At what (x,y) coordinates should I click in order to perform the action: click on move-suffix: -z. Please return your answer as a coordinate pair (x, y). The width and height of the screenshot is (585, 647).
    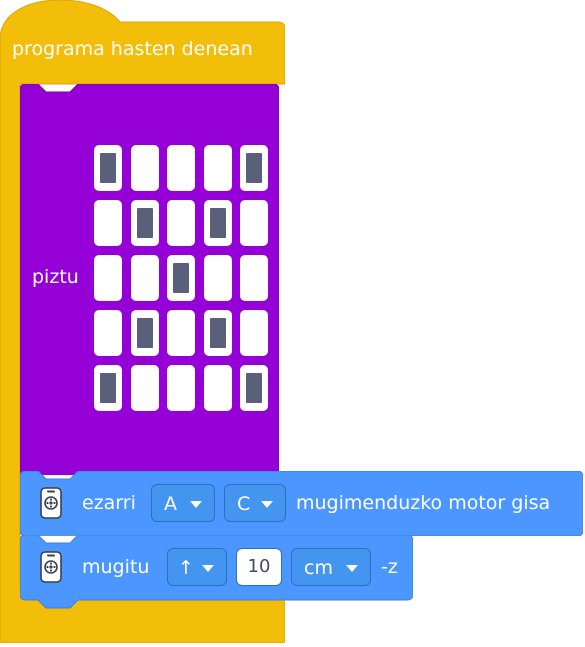
    Looking at the image, I should click on (389, 567).